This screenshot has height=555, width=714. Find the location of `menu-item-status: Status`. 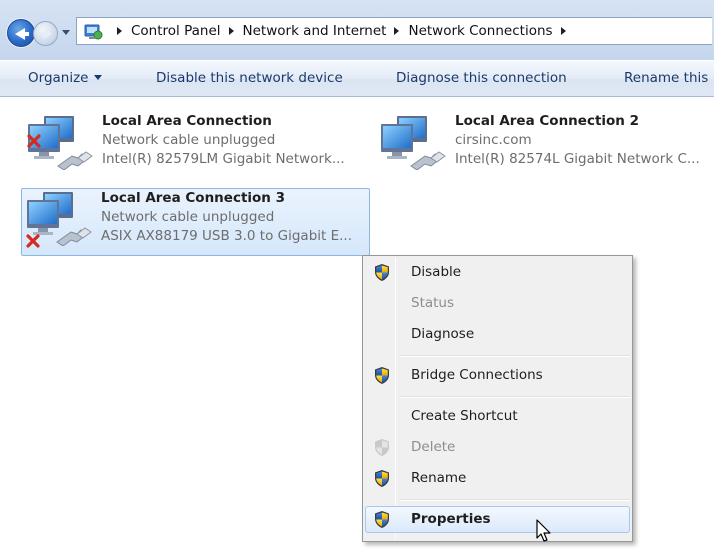

menu-item-status: Status is located at coordinates (497, 303).